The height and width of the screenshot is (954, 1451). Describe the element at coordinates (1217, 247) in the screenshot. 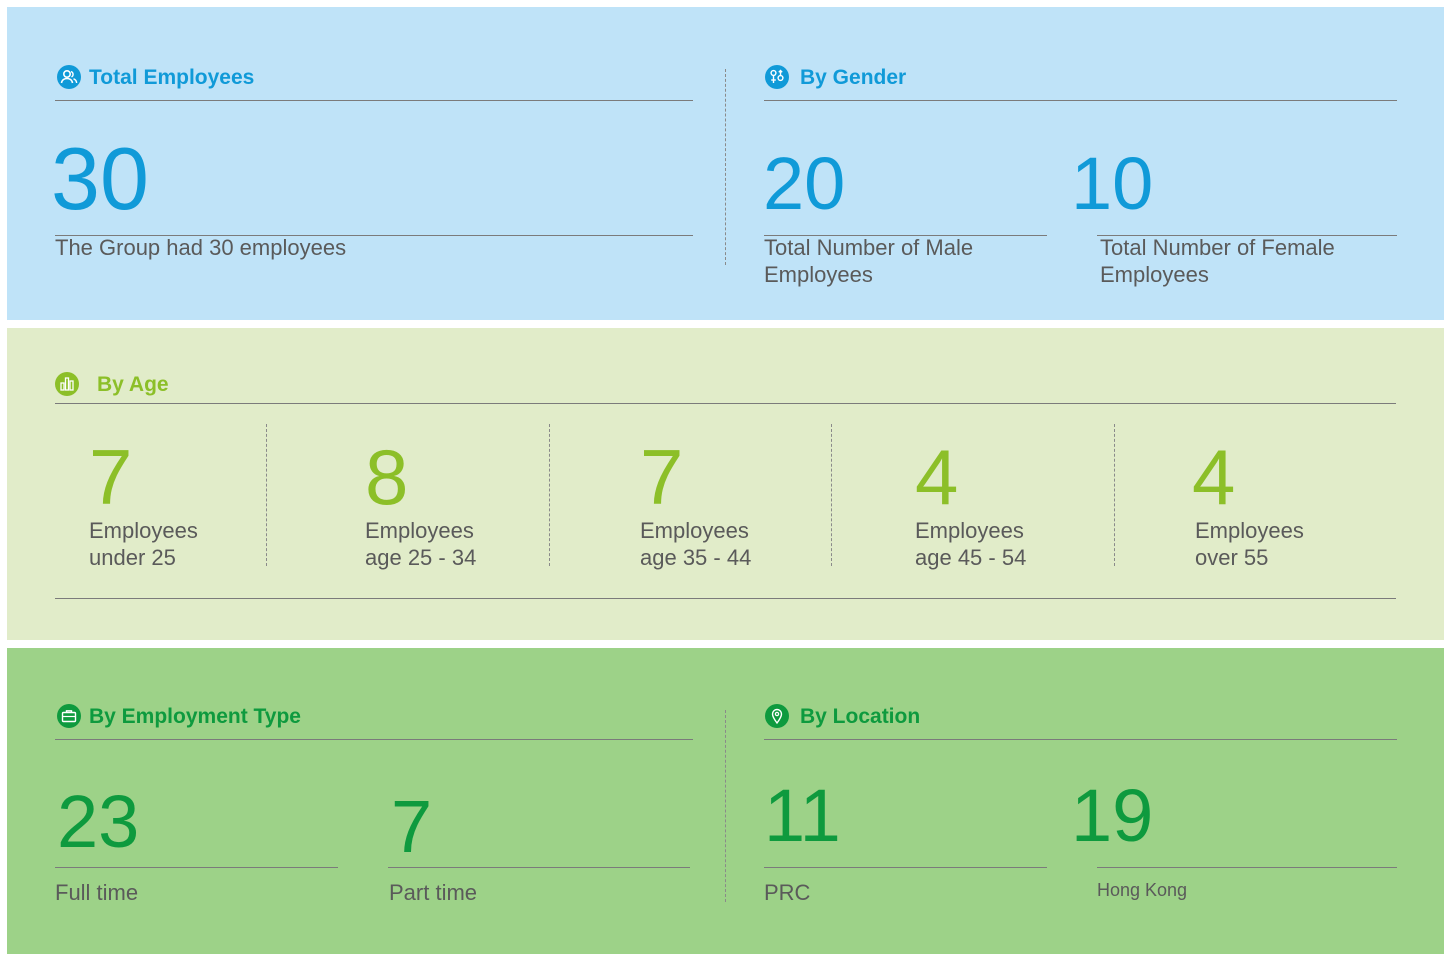

I see `female-employees-label-line1: Total Number of Female` at that location.